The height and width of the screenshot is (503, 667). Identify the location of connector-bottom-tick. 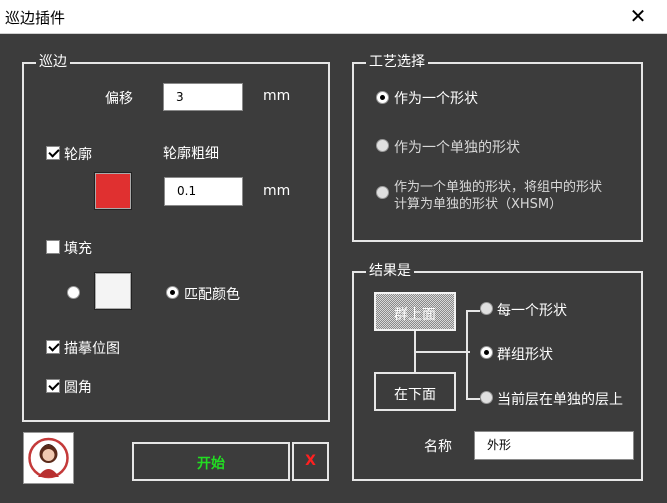
(473, 399).